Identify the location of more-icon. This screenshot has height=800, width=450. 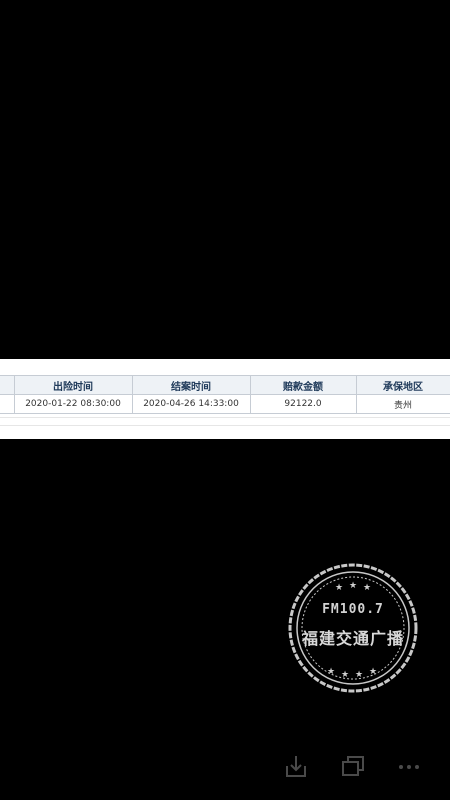
(409, 767).